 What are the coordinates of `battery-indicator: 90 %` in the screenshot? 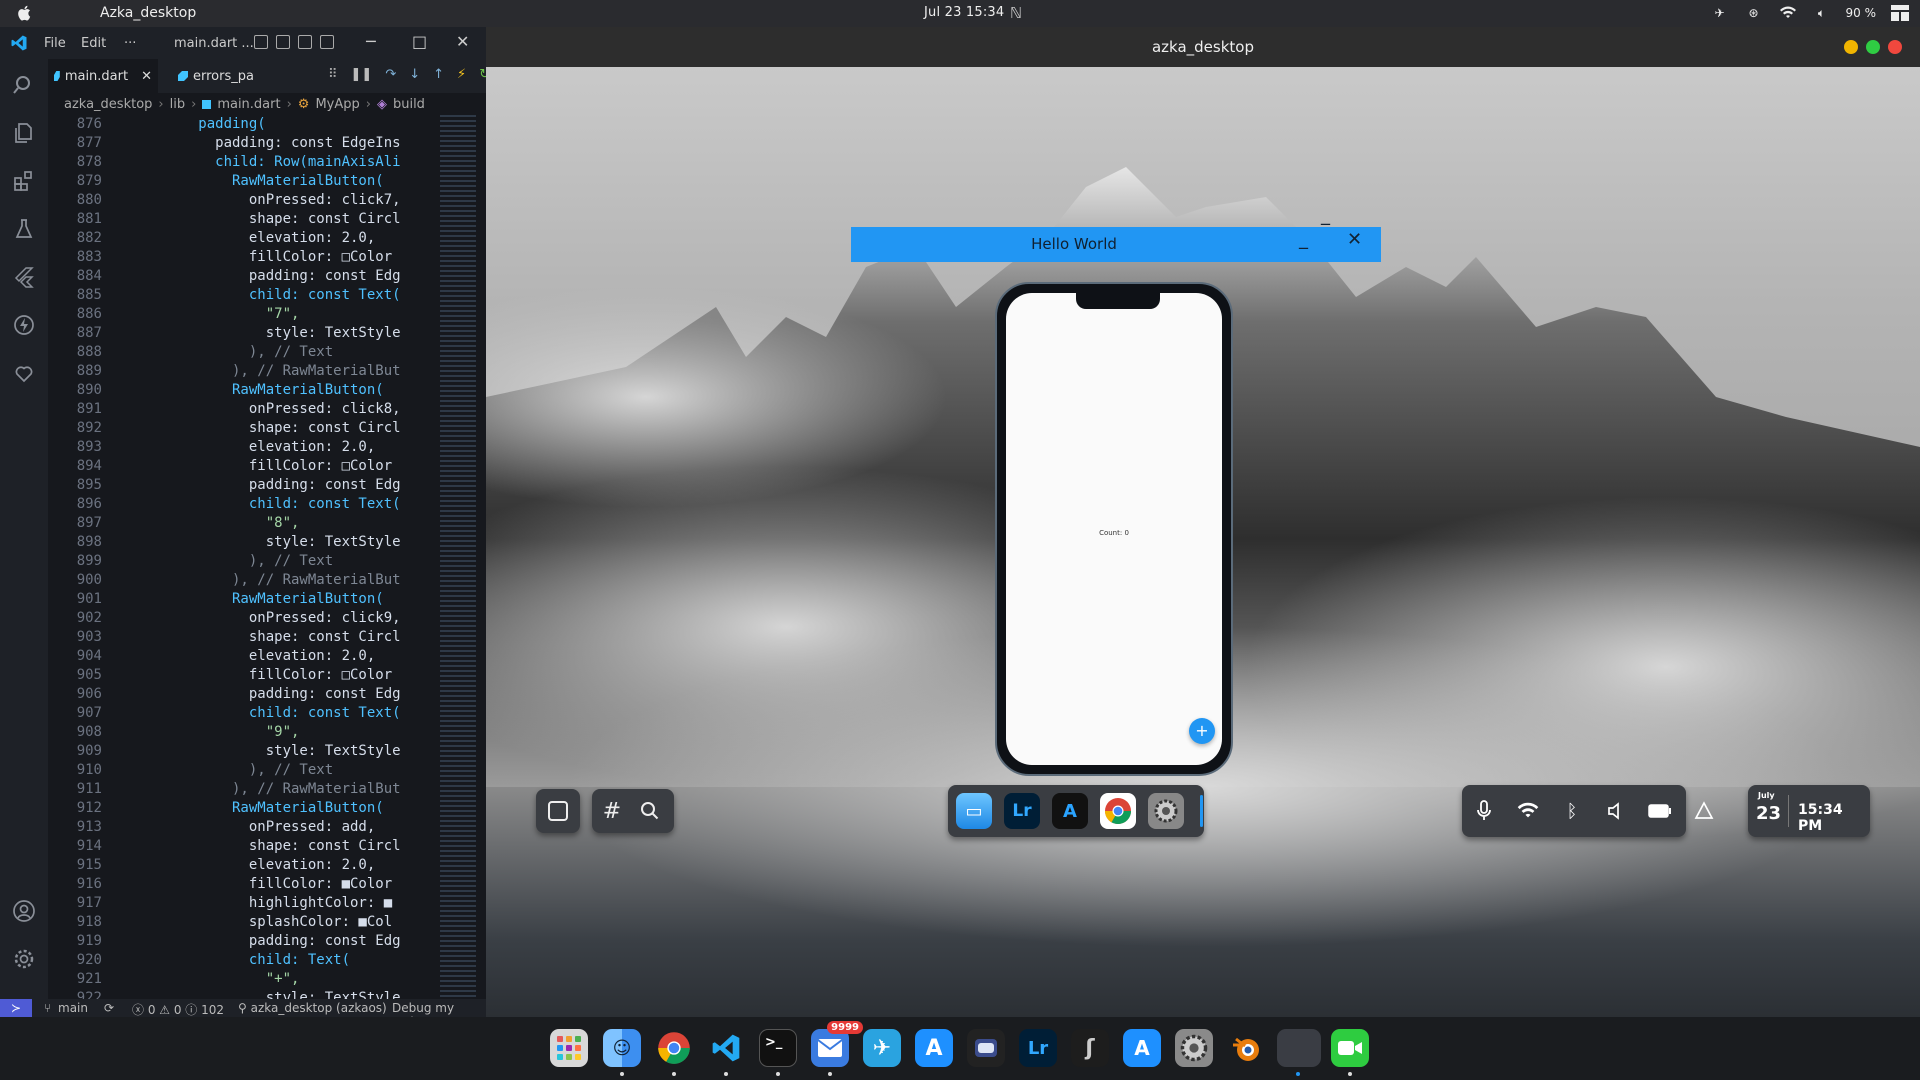 It's located at (1861, 13).